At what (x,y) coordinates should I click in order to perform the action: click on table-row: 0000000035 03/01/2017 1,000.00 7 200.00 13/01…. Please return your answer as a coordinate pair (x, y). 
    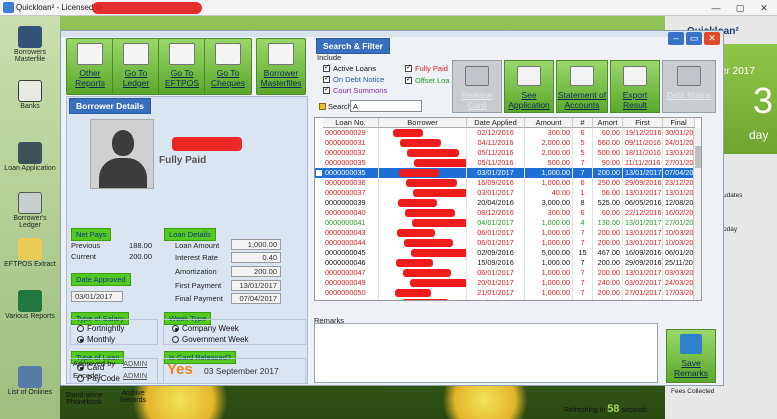
    Looking at the image, I should click on (508, 173).